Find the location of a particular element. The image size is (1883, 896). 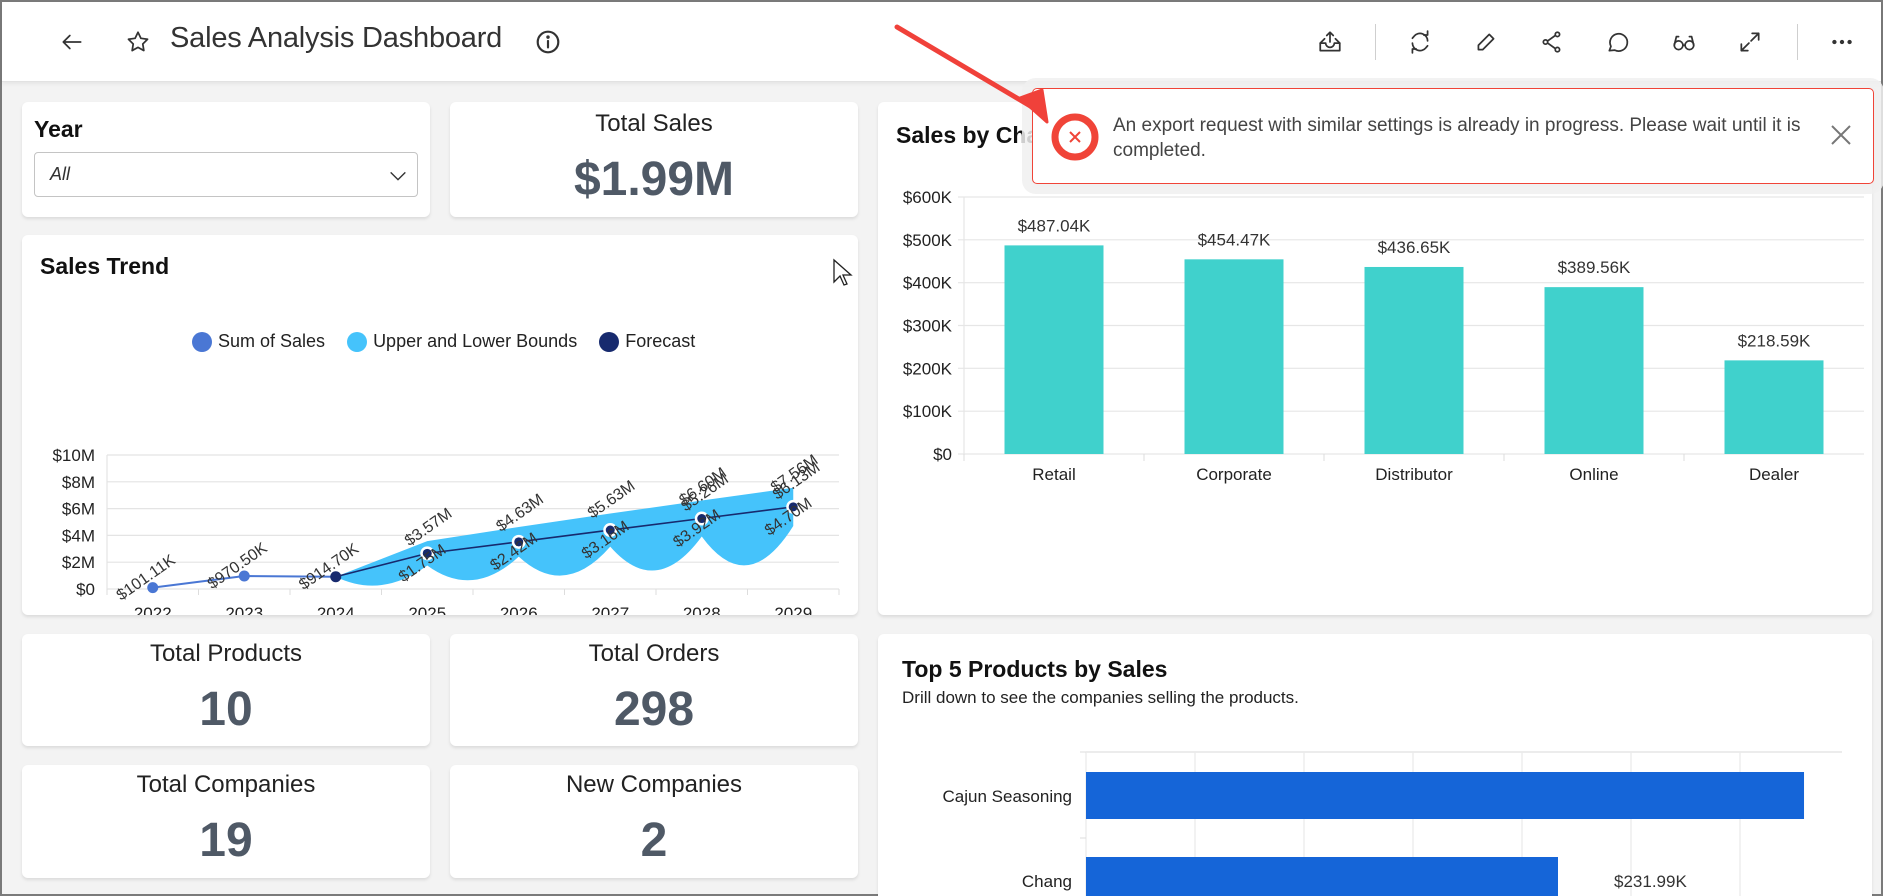

data-label: $970.50K is located at coordinates (238, 566).